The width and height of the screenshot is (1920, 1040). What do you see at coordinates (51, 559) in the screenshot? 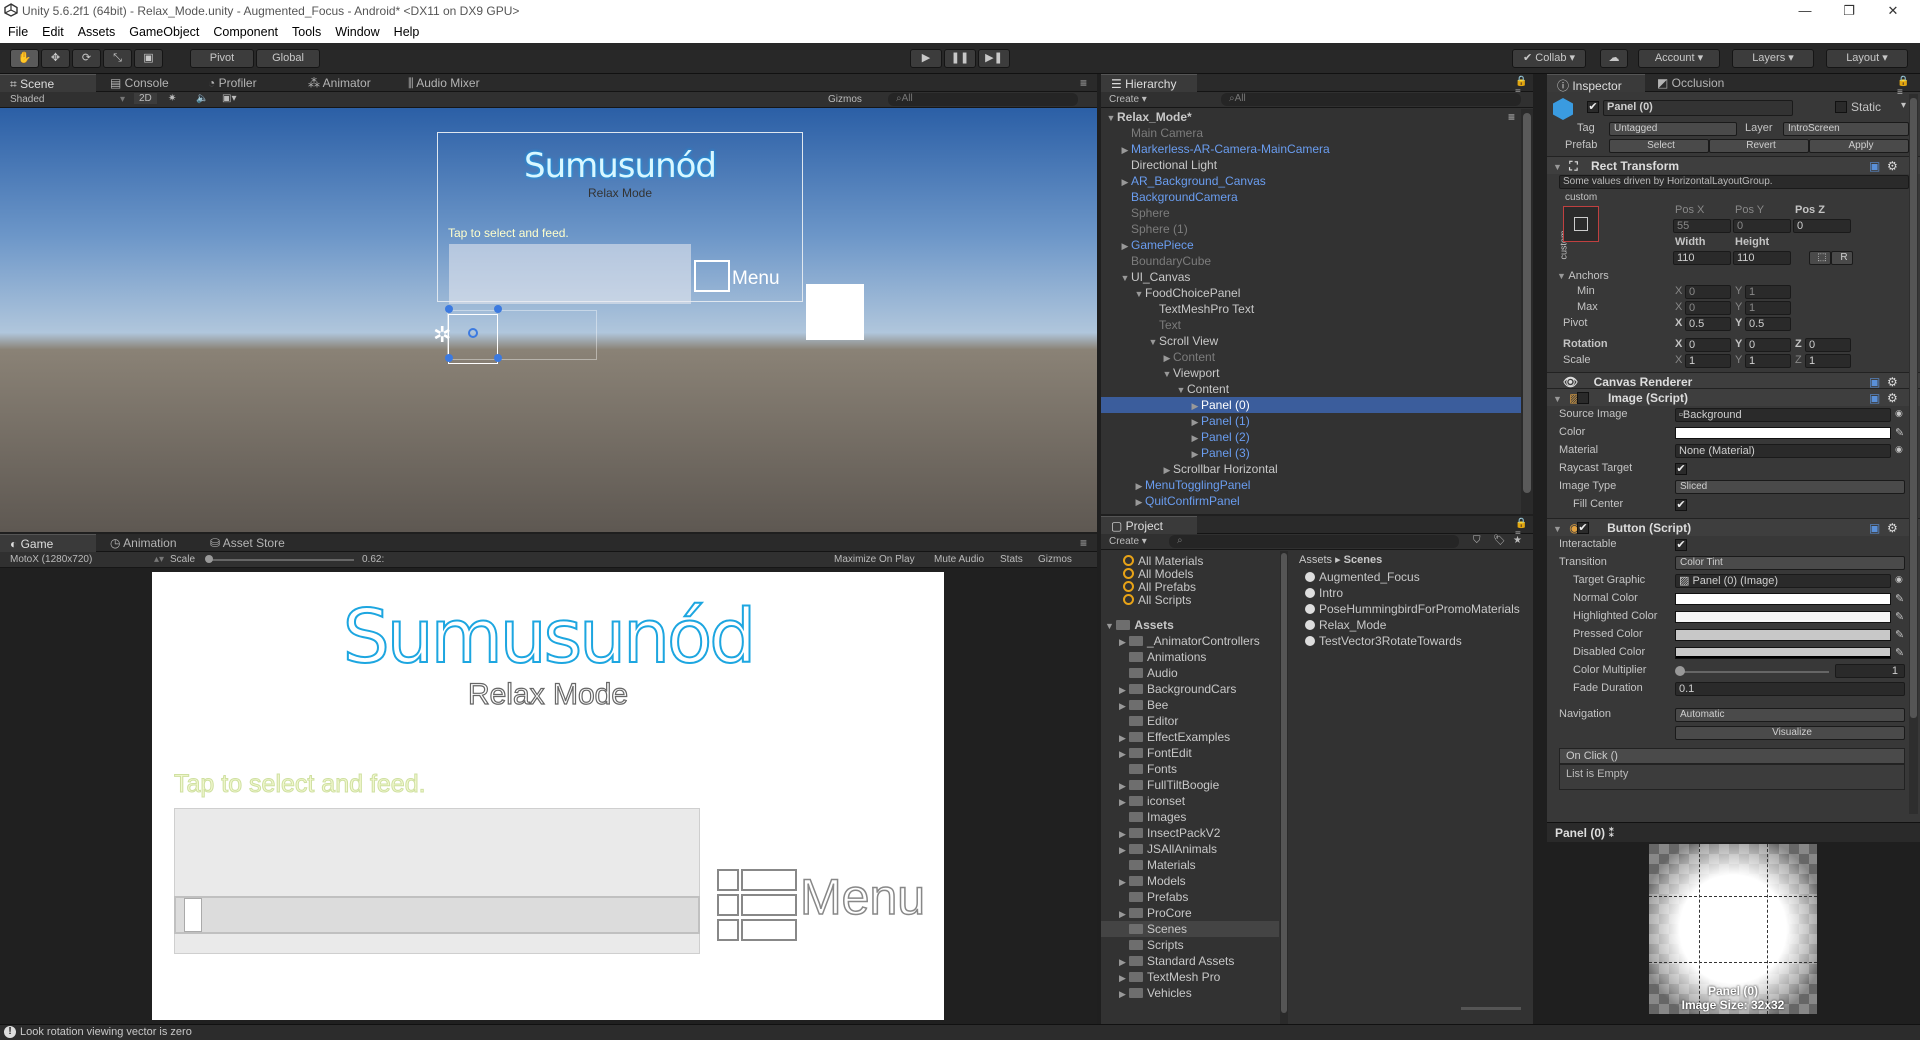
I see `display-resolution-dropdown: MotoX (1280x720)` at bounding box center [51, 559].